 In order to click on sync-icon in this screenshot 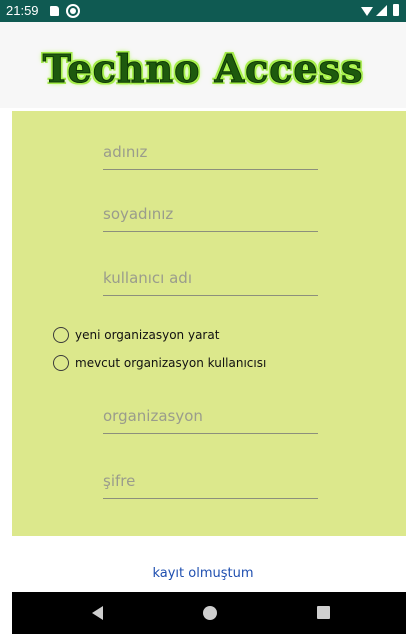, I will do `click(73, 11)`.